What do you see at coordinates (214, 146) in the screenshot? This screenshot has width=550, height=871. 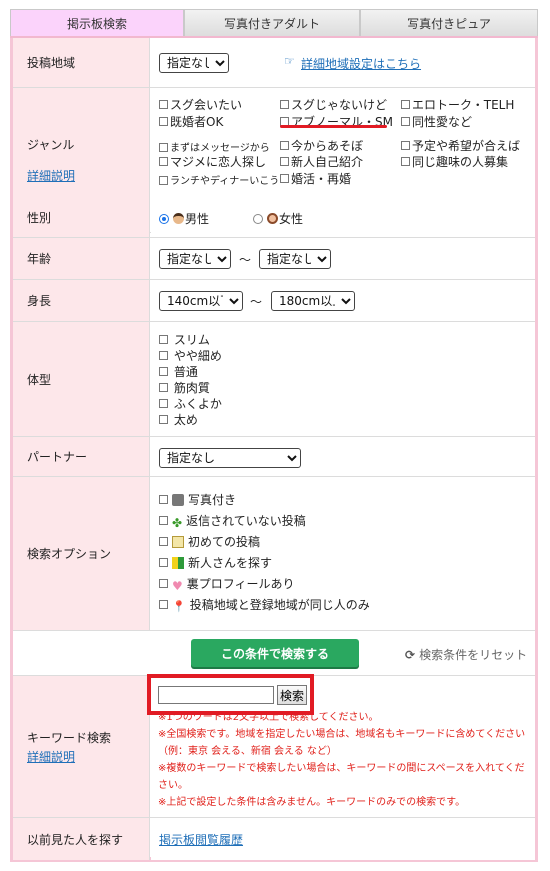 I see `genre-option: まずはメッセージから` at bounding box center [214, 146].